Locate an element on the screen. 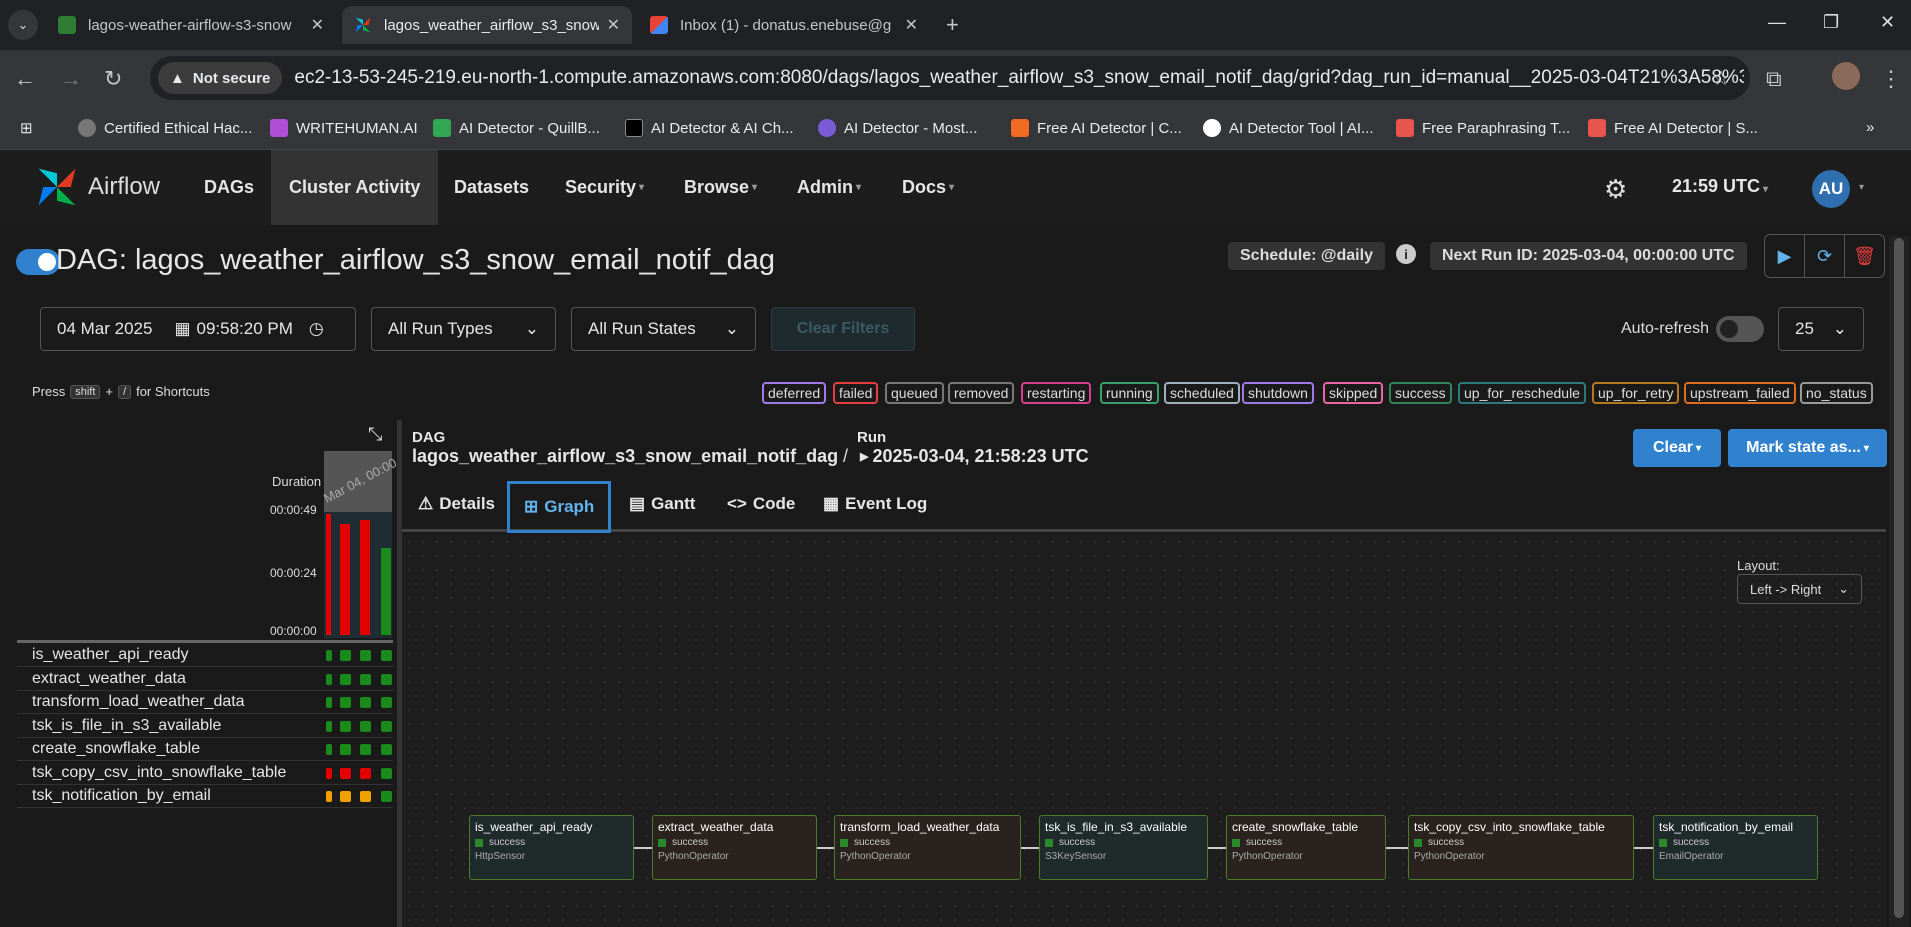 The width and height of the screenshot is (1911, 927). nav-security: Security ▾ is located at coordinates (604, 187).